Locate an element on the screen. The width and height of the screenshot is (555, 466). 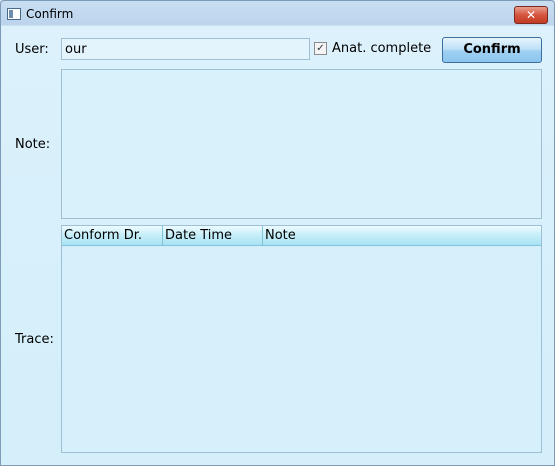
title-bar: Confirm ✕ is located at coordinates (277, 14).